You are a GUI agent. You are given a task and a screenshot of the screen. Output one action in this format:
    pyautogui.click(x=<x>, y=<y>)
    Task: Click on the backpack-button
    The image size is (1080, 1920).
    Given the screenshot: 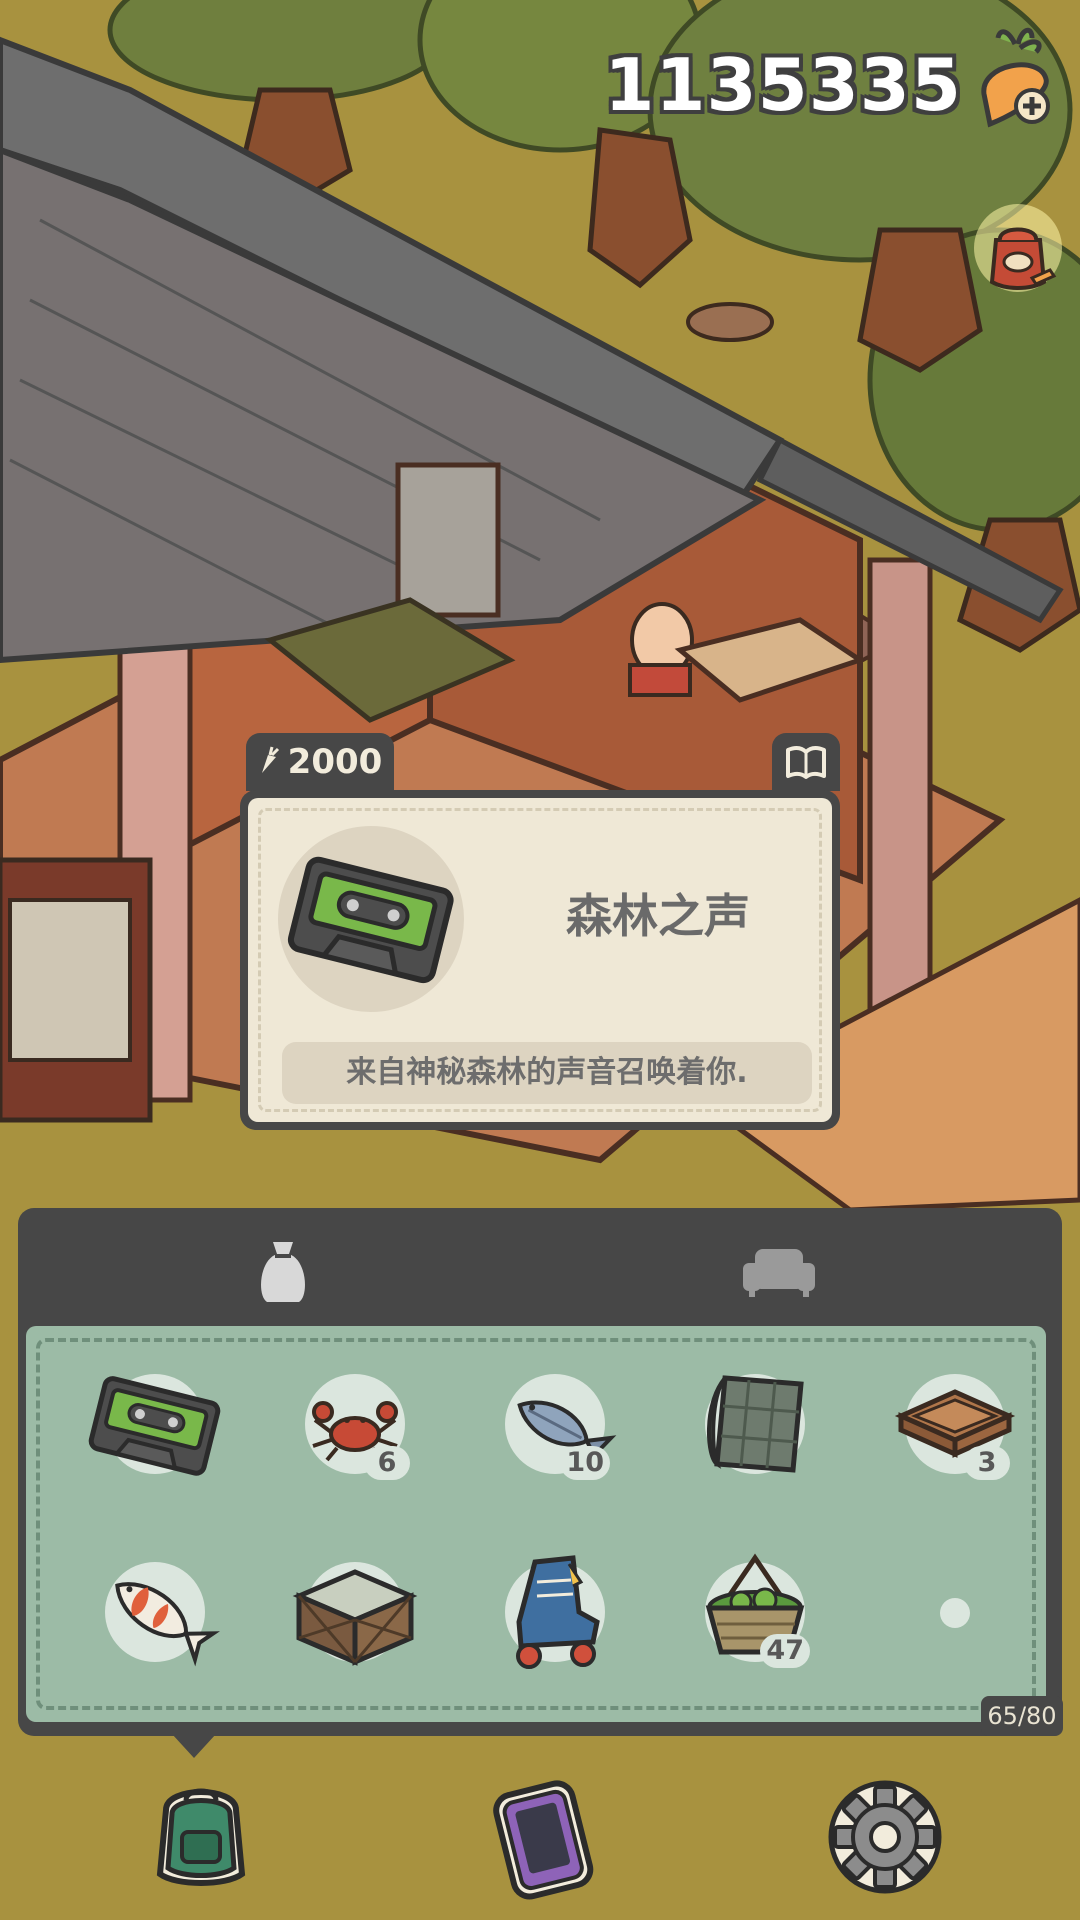 What is the action you would take?
    pyautogui.click(x=201, y=1835)
    